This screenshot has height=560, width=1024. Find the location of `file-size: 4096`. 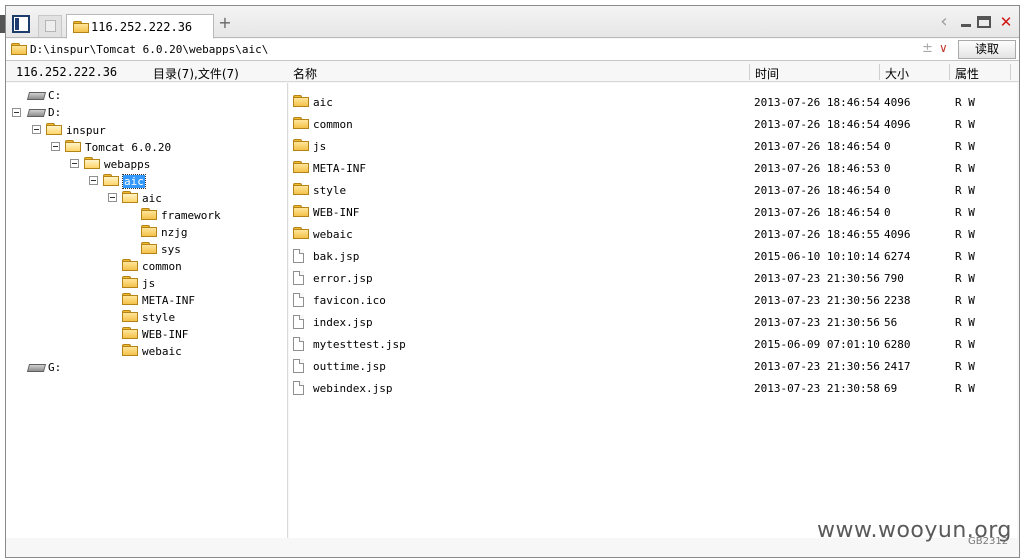

file-size: 4096 is located at coordinates (897, 102).